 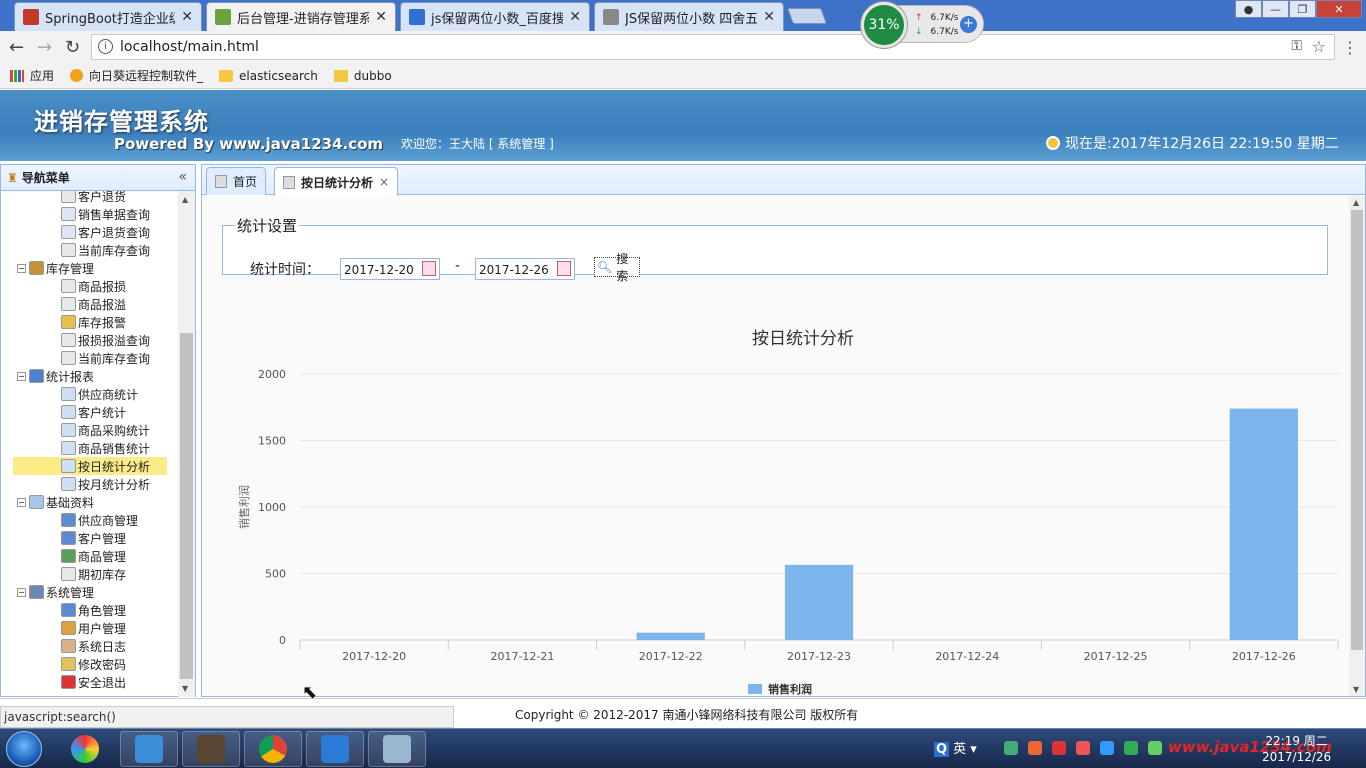 What do you see at coordinates (105, 46) in the screenshot?
I see `info-icon: i` at bounding box center [105, 46].